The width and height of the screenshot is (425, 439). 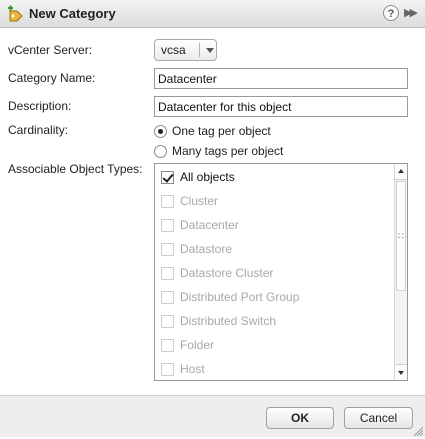 I want to click on radio-label-one-tag: One tag per object, so click(x=221, y=131).